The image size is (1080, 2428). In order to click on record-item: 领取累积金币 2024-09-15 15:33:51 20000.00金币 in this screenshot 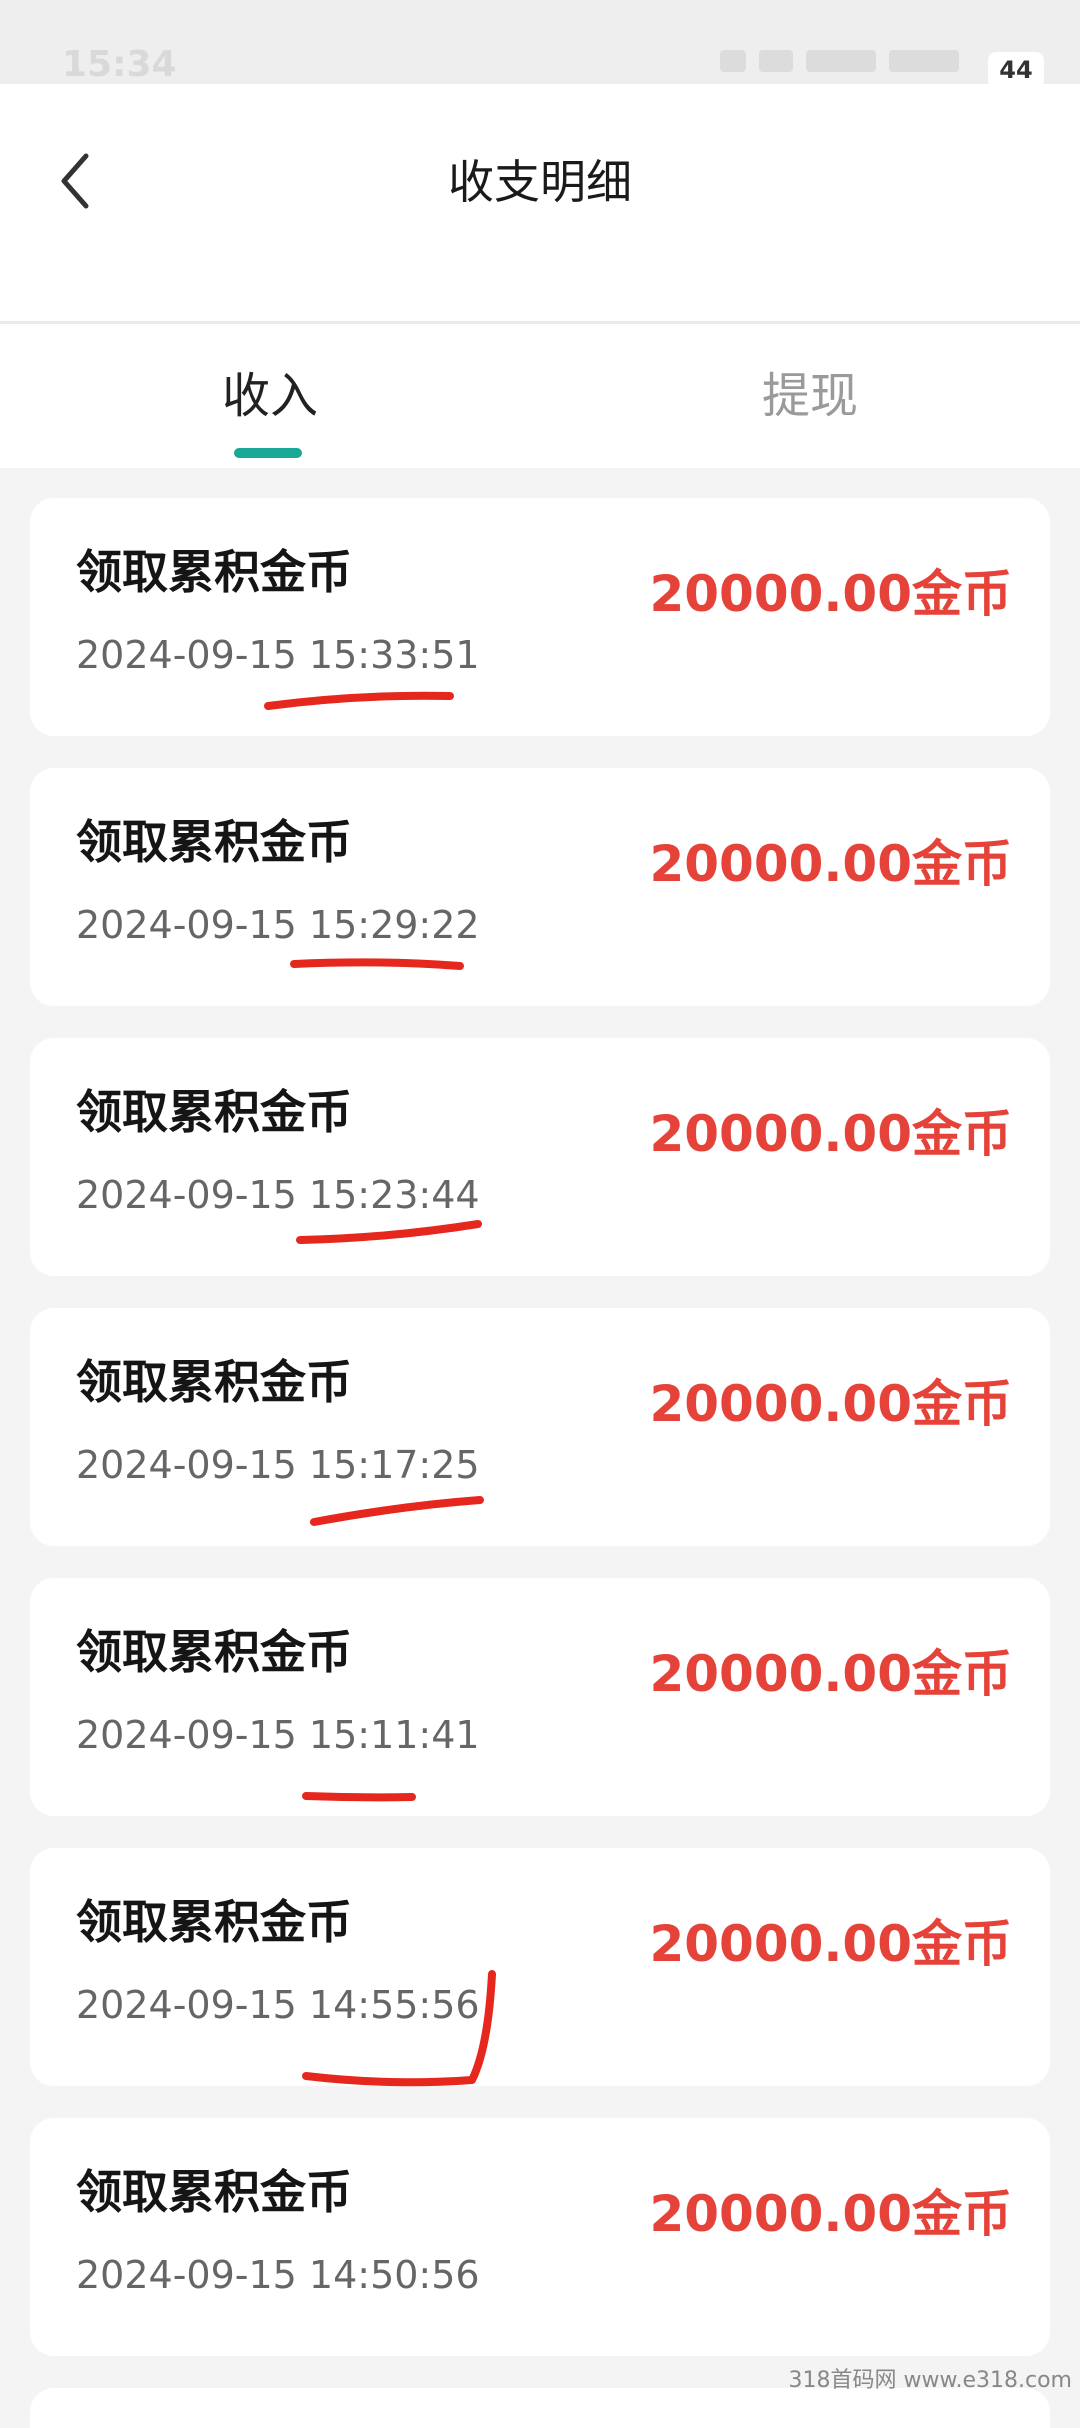, I will do `click(540, 617)`.